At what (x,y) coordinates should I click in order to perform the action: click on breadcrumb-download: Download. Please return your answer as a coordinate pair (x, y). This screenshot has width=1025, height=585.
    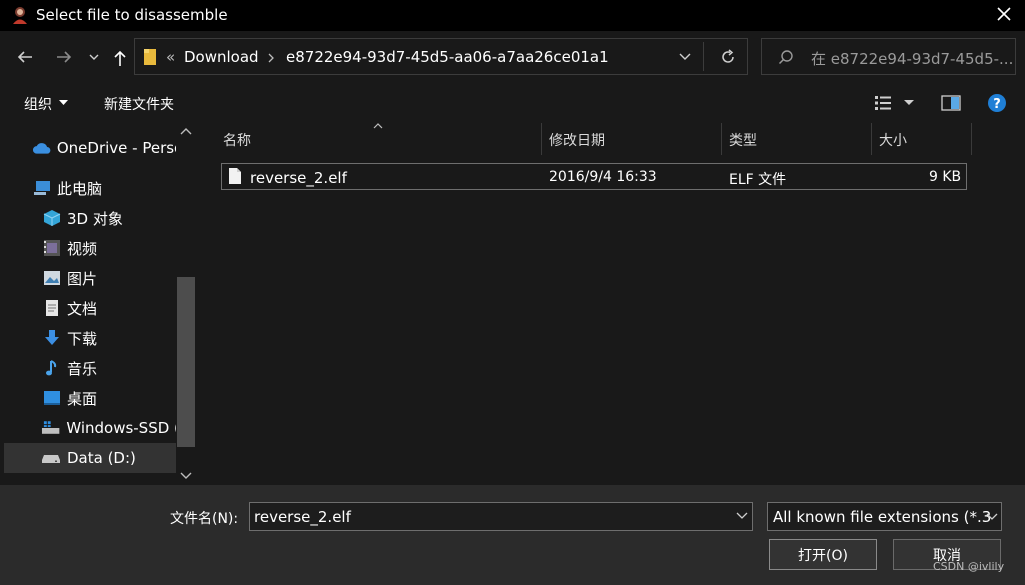
    Looking at the image, I should click on (221, 57).